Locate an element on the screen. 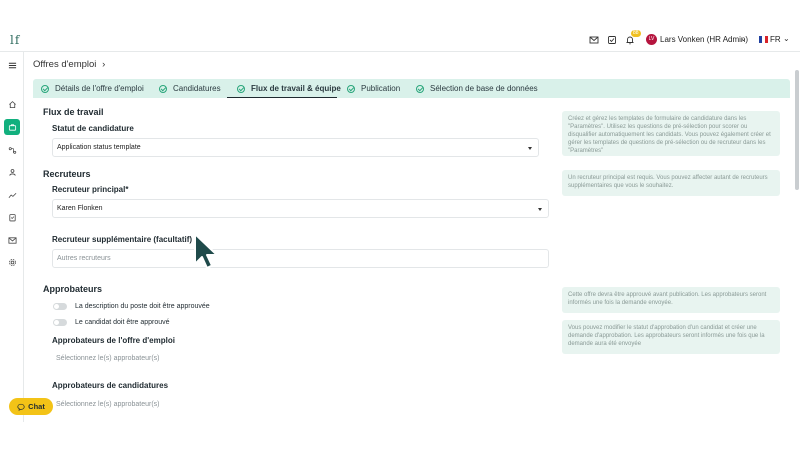  scrollbar is located at coordinates (797, 240).